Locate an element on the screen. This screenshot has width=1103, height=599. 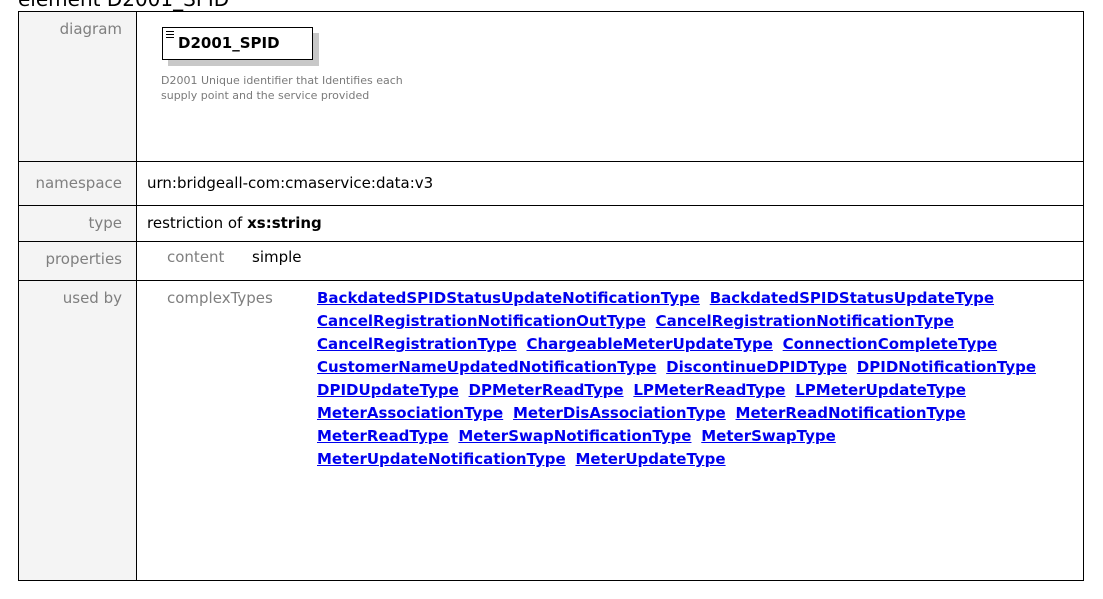
type-base: xs:string is located at coordinates (284, 223).